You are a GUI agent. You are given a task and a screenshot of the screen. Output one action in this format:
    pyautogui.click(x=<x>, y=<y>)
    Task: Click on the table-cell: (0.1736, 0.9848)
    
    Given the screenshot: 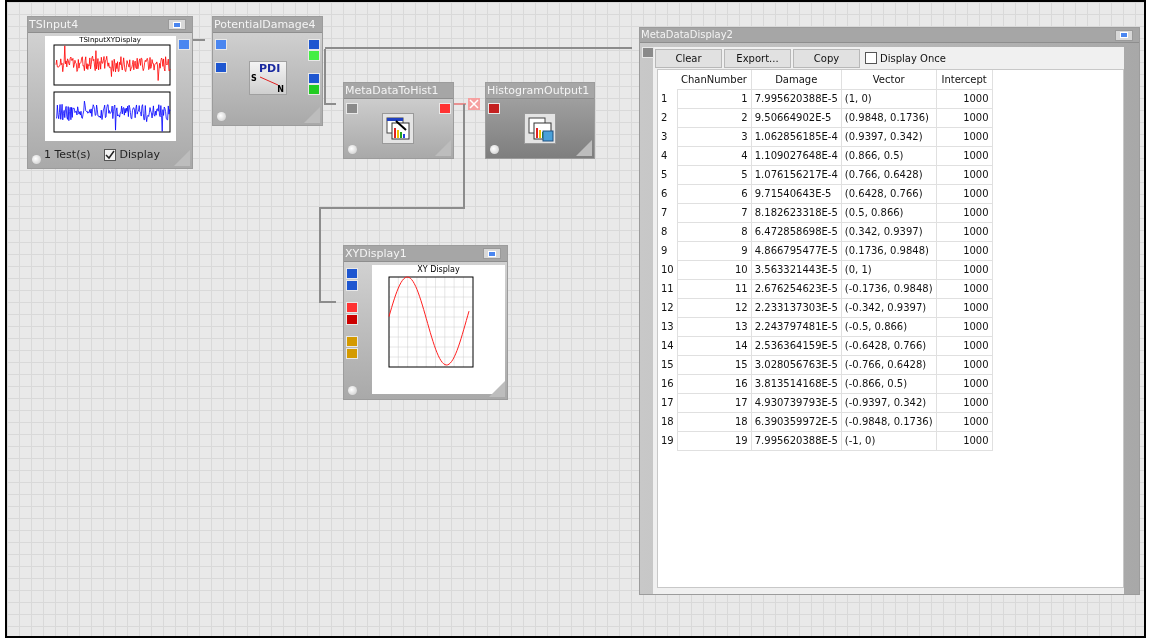 What is the action you would take?
    pyautogui.click(x=889, y=250)
    